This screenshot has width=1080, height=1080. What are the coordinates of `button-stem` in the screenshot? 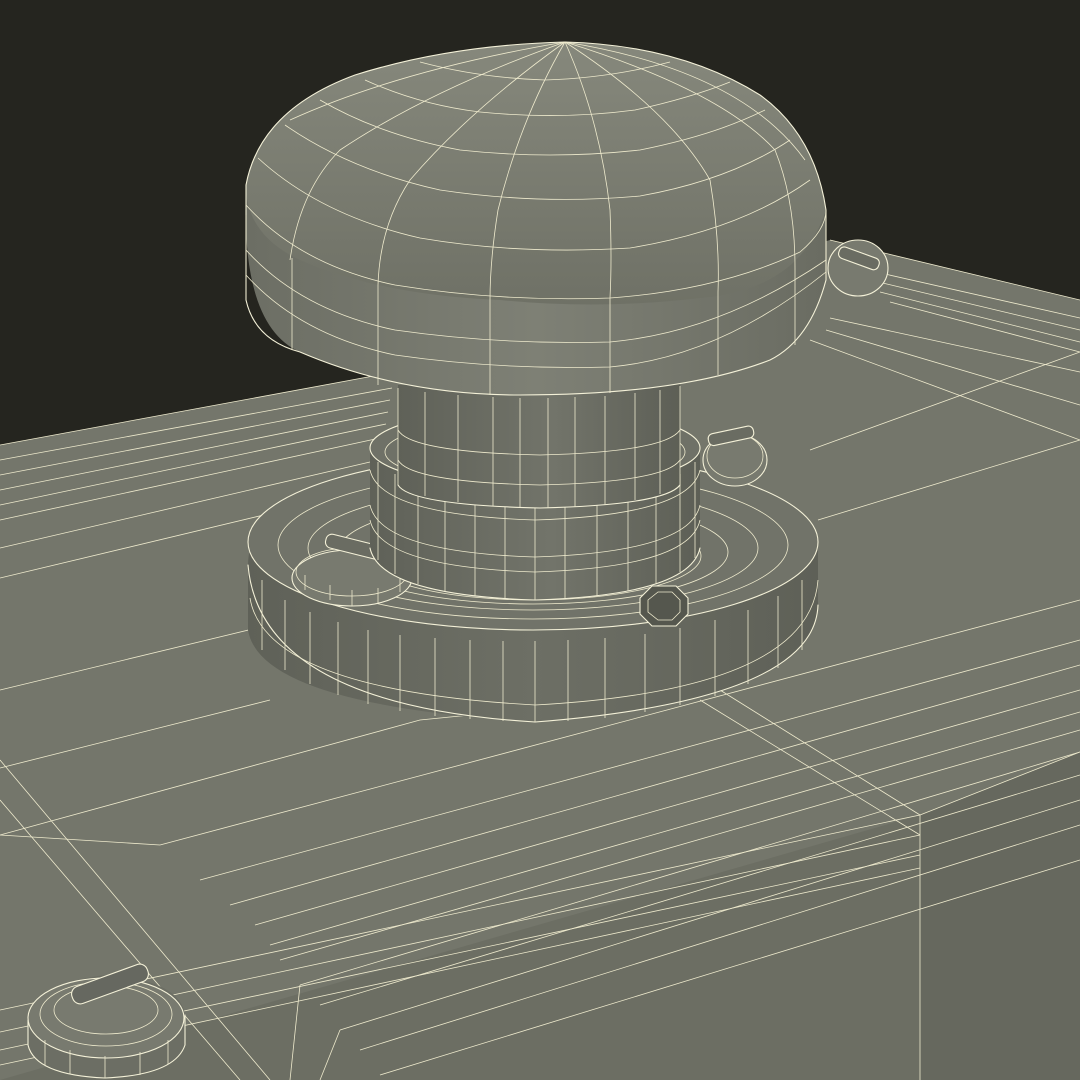 It's located at (539, 444).